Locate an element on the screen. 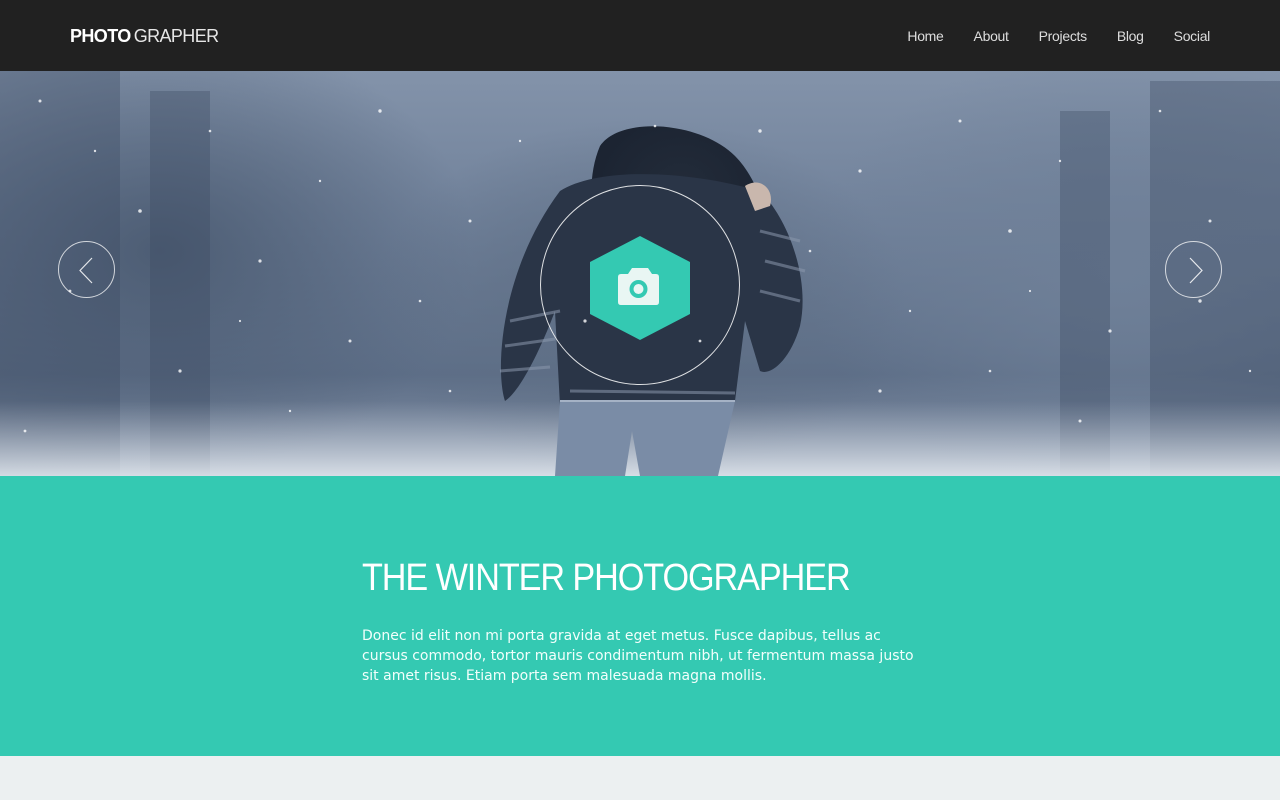  feature-title: THE WINTER PHOTOGRAPHER is located at coordinates (606, 578).